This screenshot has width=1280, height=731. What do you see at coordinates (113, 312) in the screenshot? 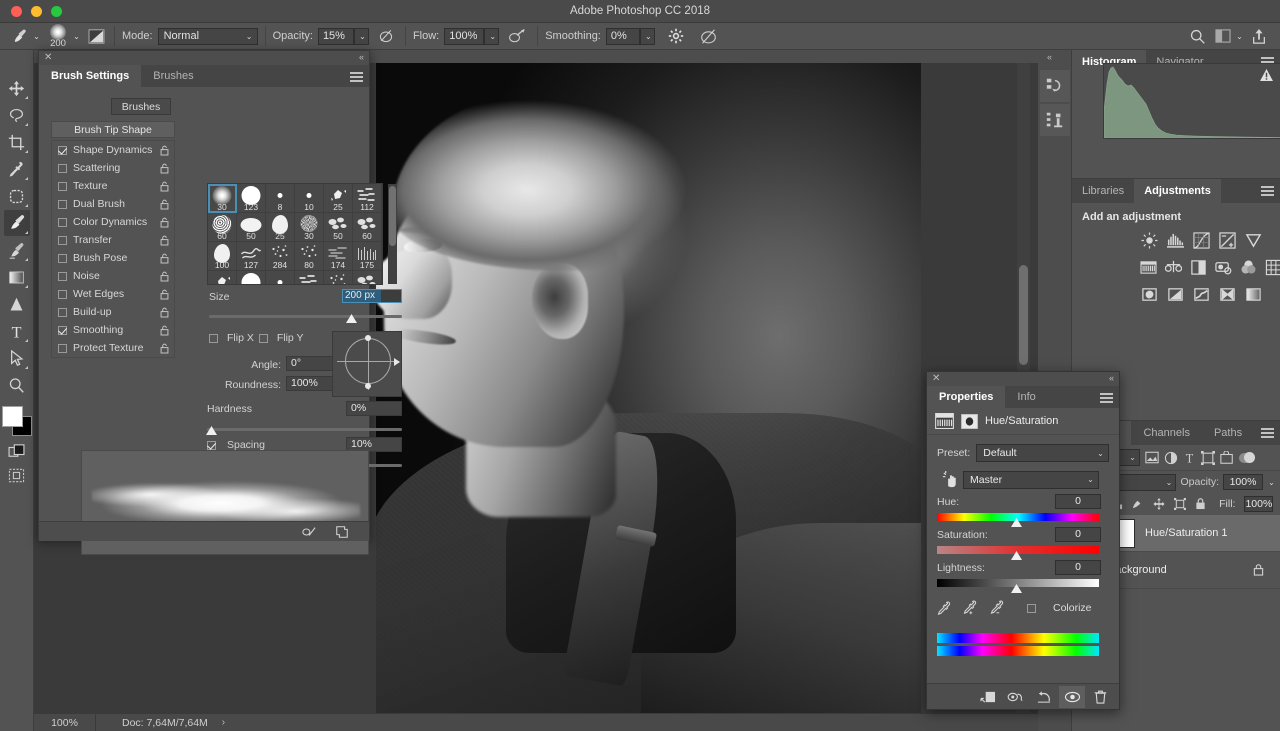
I see `dynamics-row: Build-up` at bounding box center [113, 312].